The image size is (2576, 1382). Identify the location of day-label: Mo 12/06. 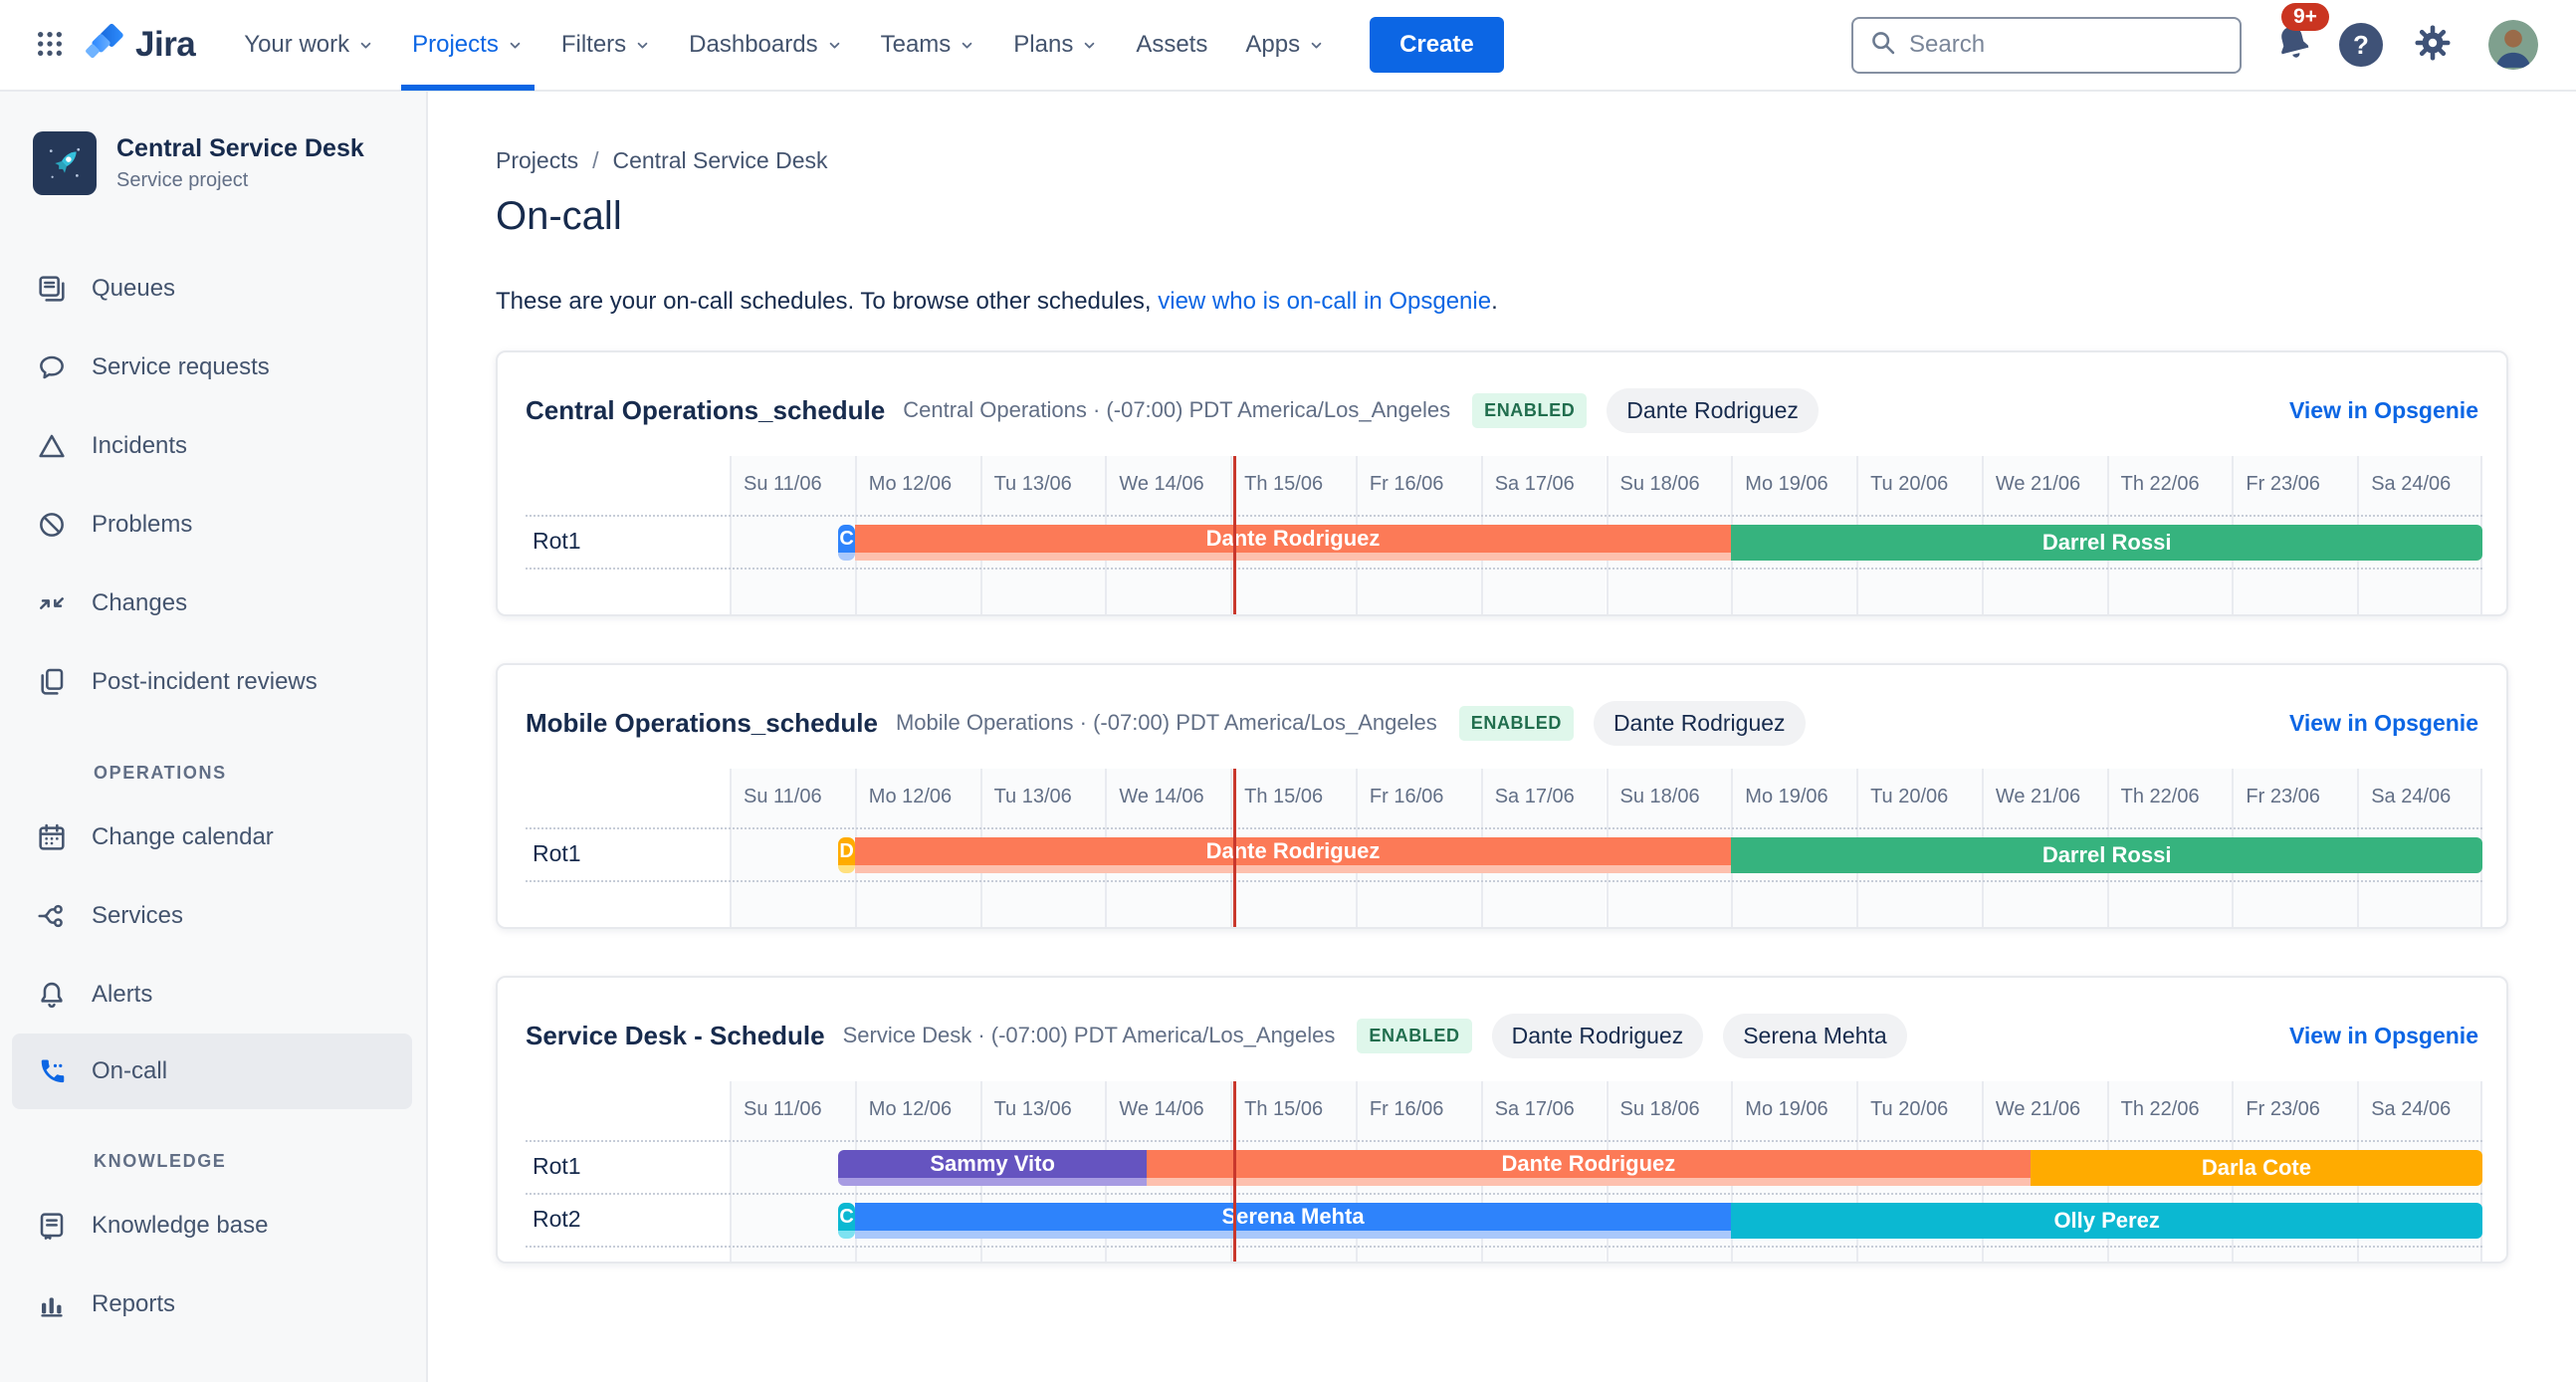
(910, 796).